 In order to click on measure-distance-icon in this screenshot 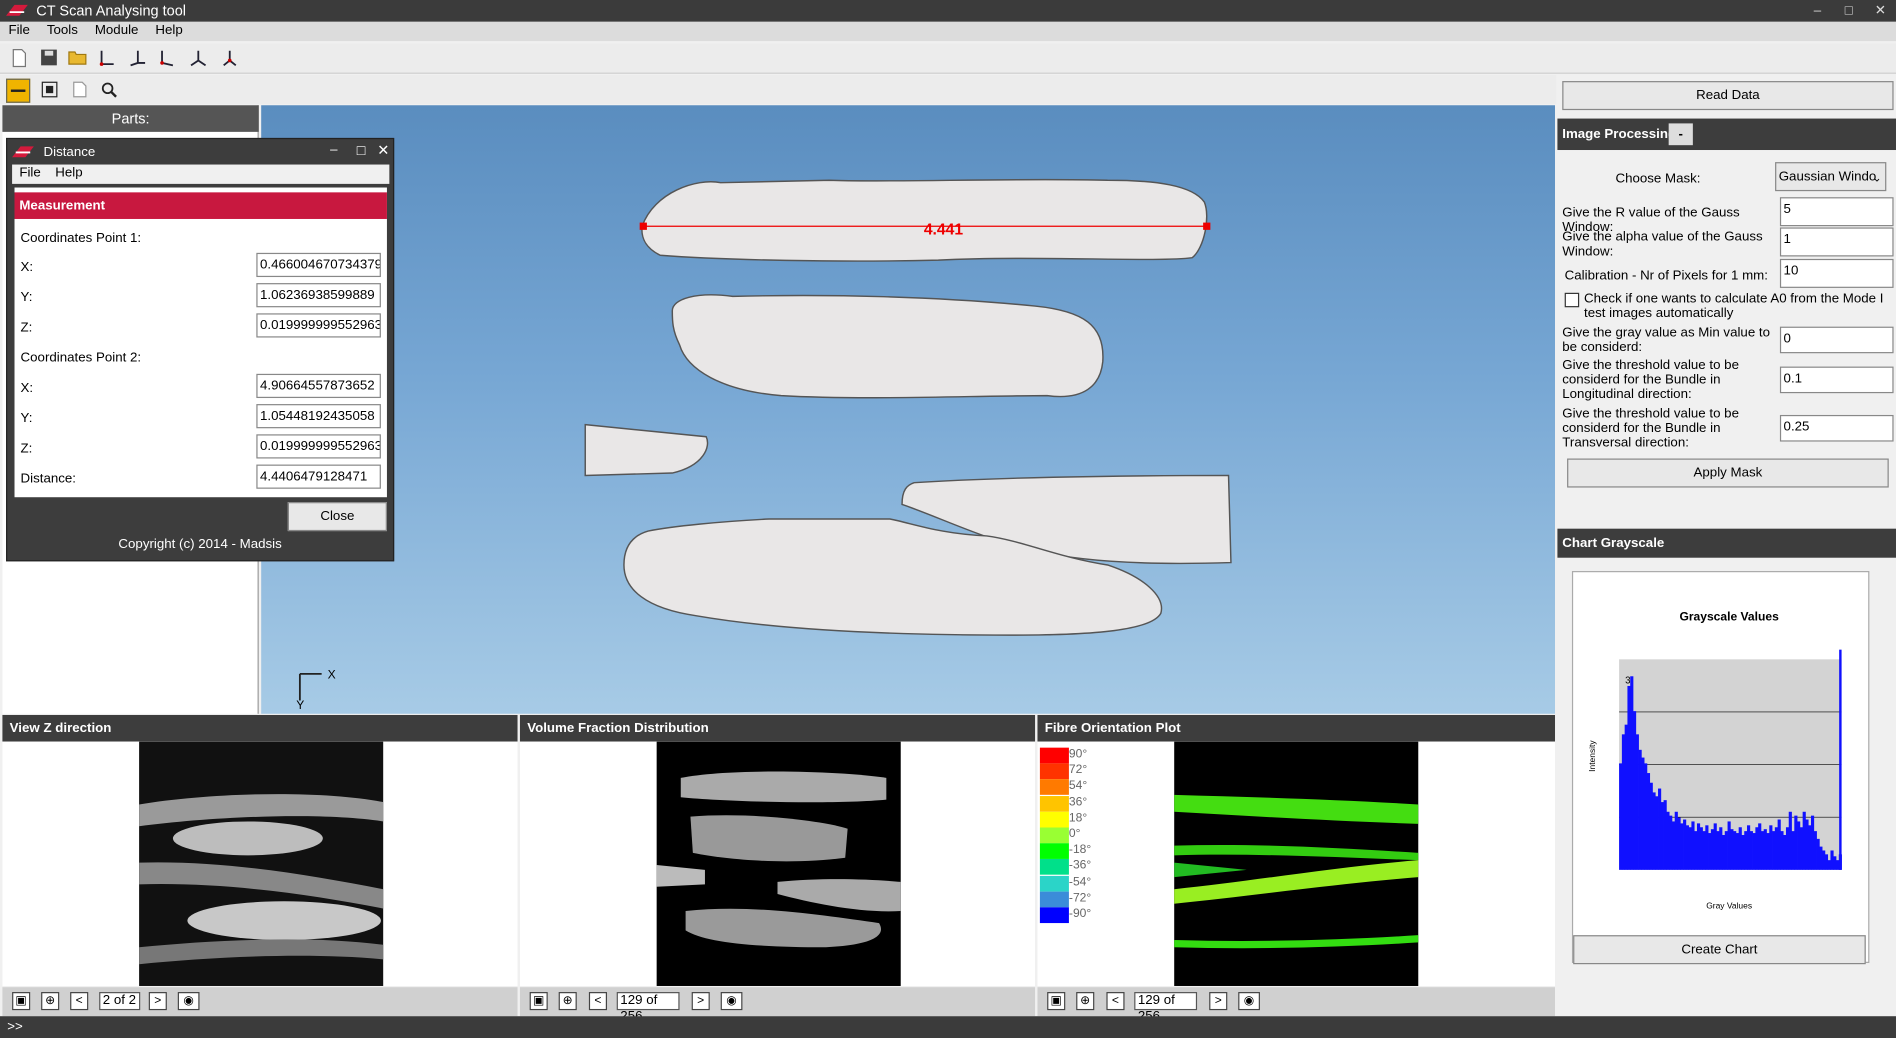, I will do `click(18, 90)`.